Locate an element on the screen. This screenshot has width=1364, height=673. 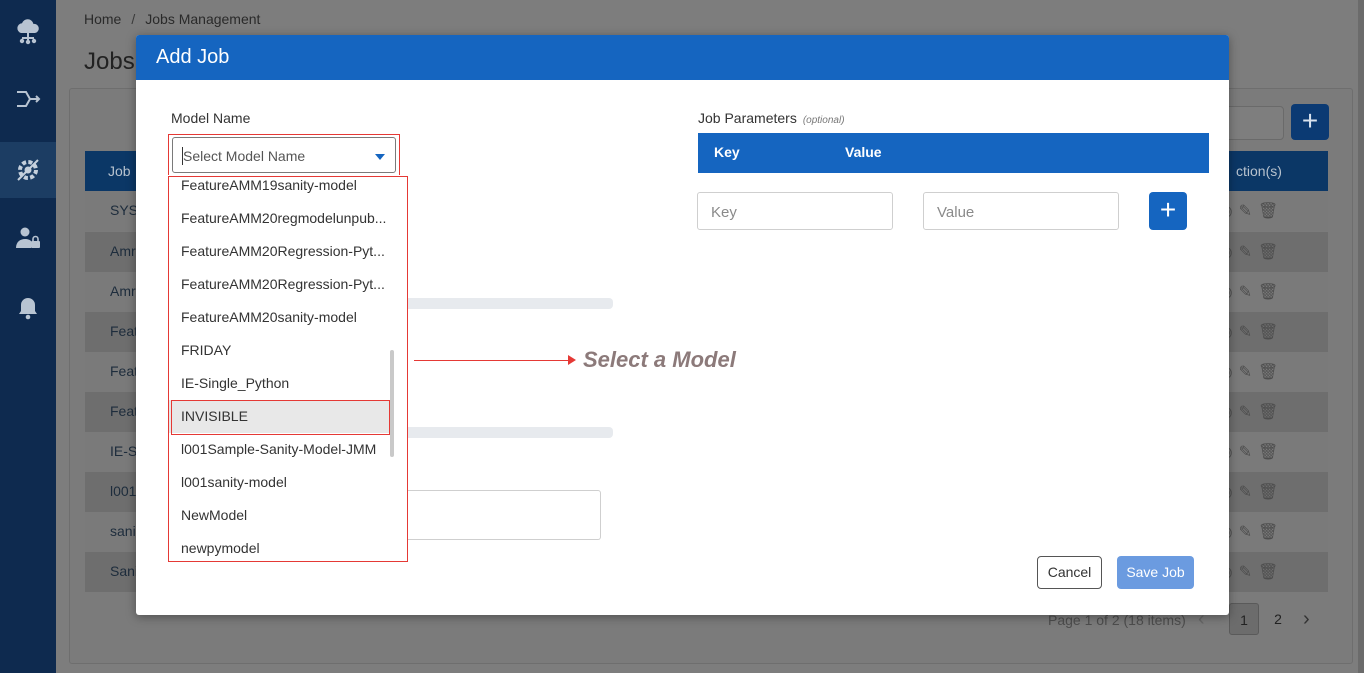
job-parameters-header: Key Value is located at coordinates (953, 153).